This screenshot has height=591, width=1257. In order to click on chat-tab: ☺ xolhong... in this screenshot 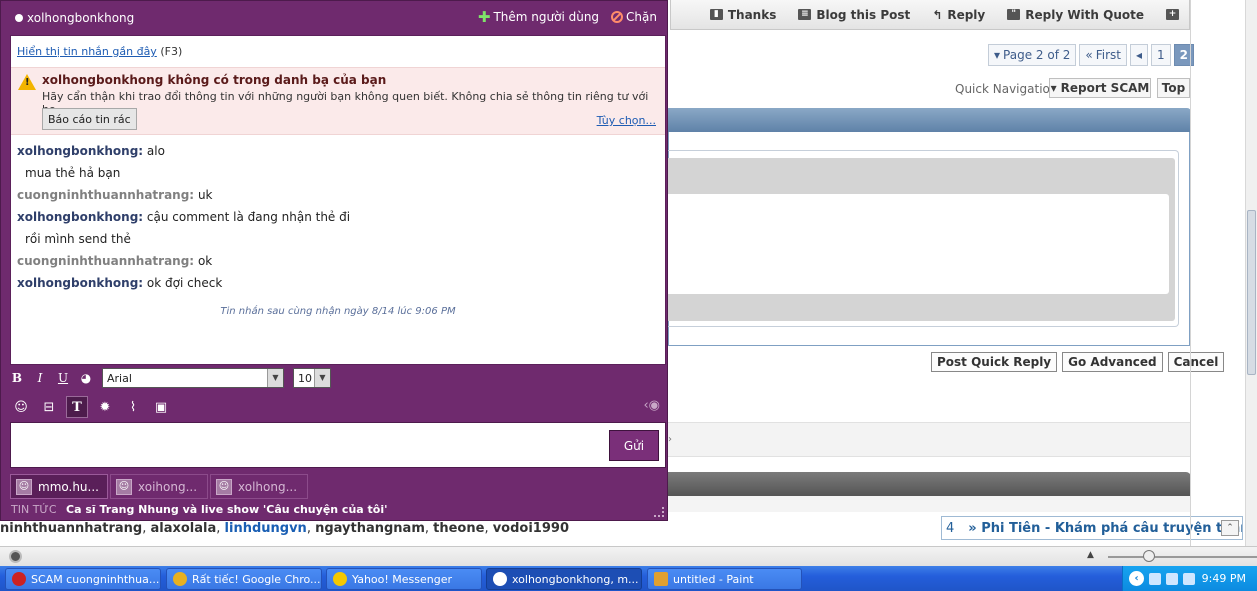, I will do `click(259, 486)`.